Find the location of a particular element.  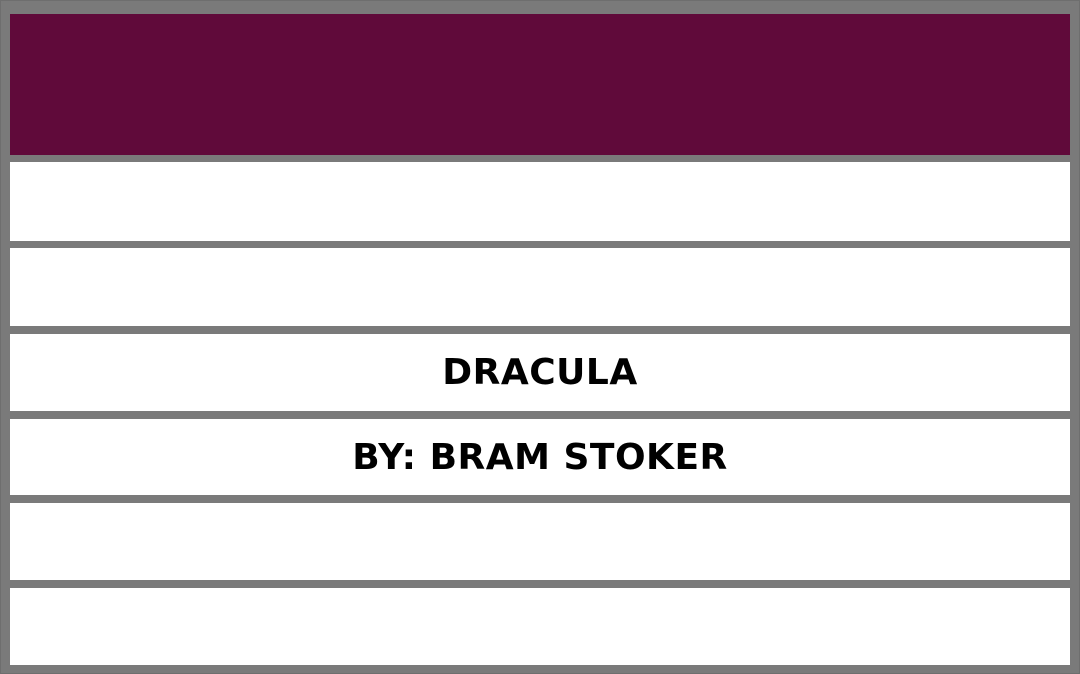

title-row: DRACULA is located at coordinates (540, 372).